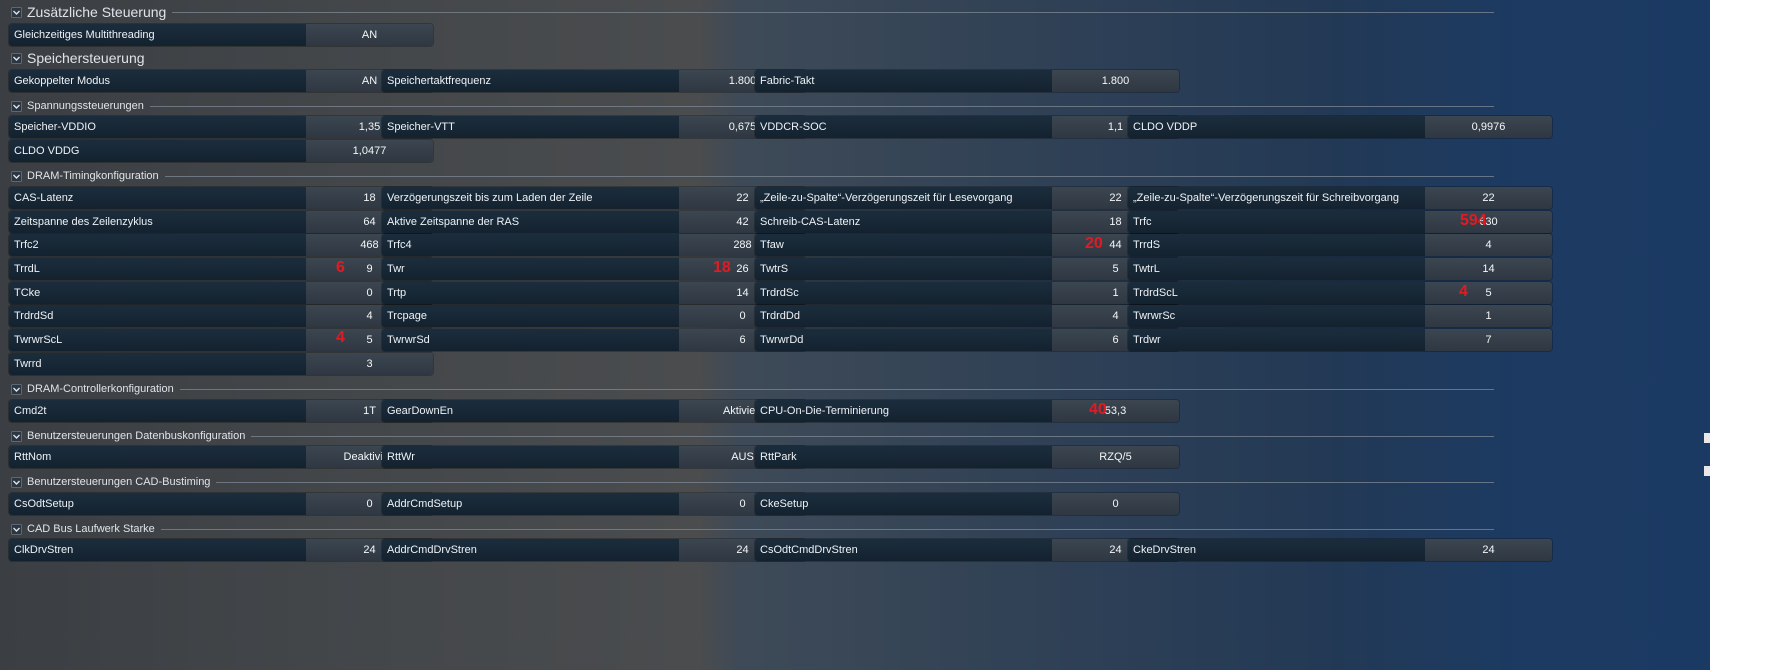 Image resolution: width=1784 pixels, height=670 pixels. Describe the element at coordinates (221, 364) in the screenshot. I see `setting-row-twrrd: Twrrd 3` at that location.